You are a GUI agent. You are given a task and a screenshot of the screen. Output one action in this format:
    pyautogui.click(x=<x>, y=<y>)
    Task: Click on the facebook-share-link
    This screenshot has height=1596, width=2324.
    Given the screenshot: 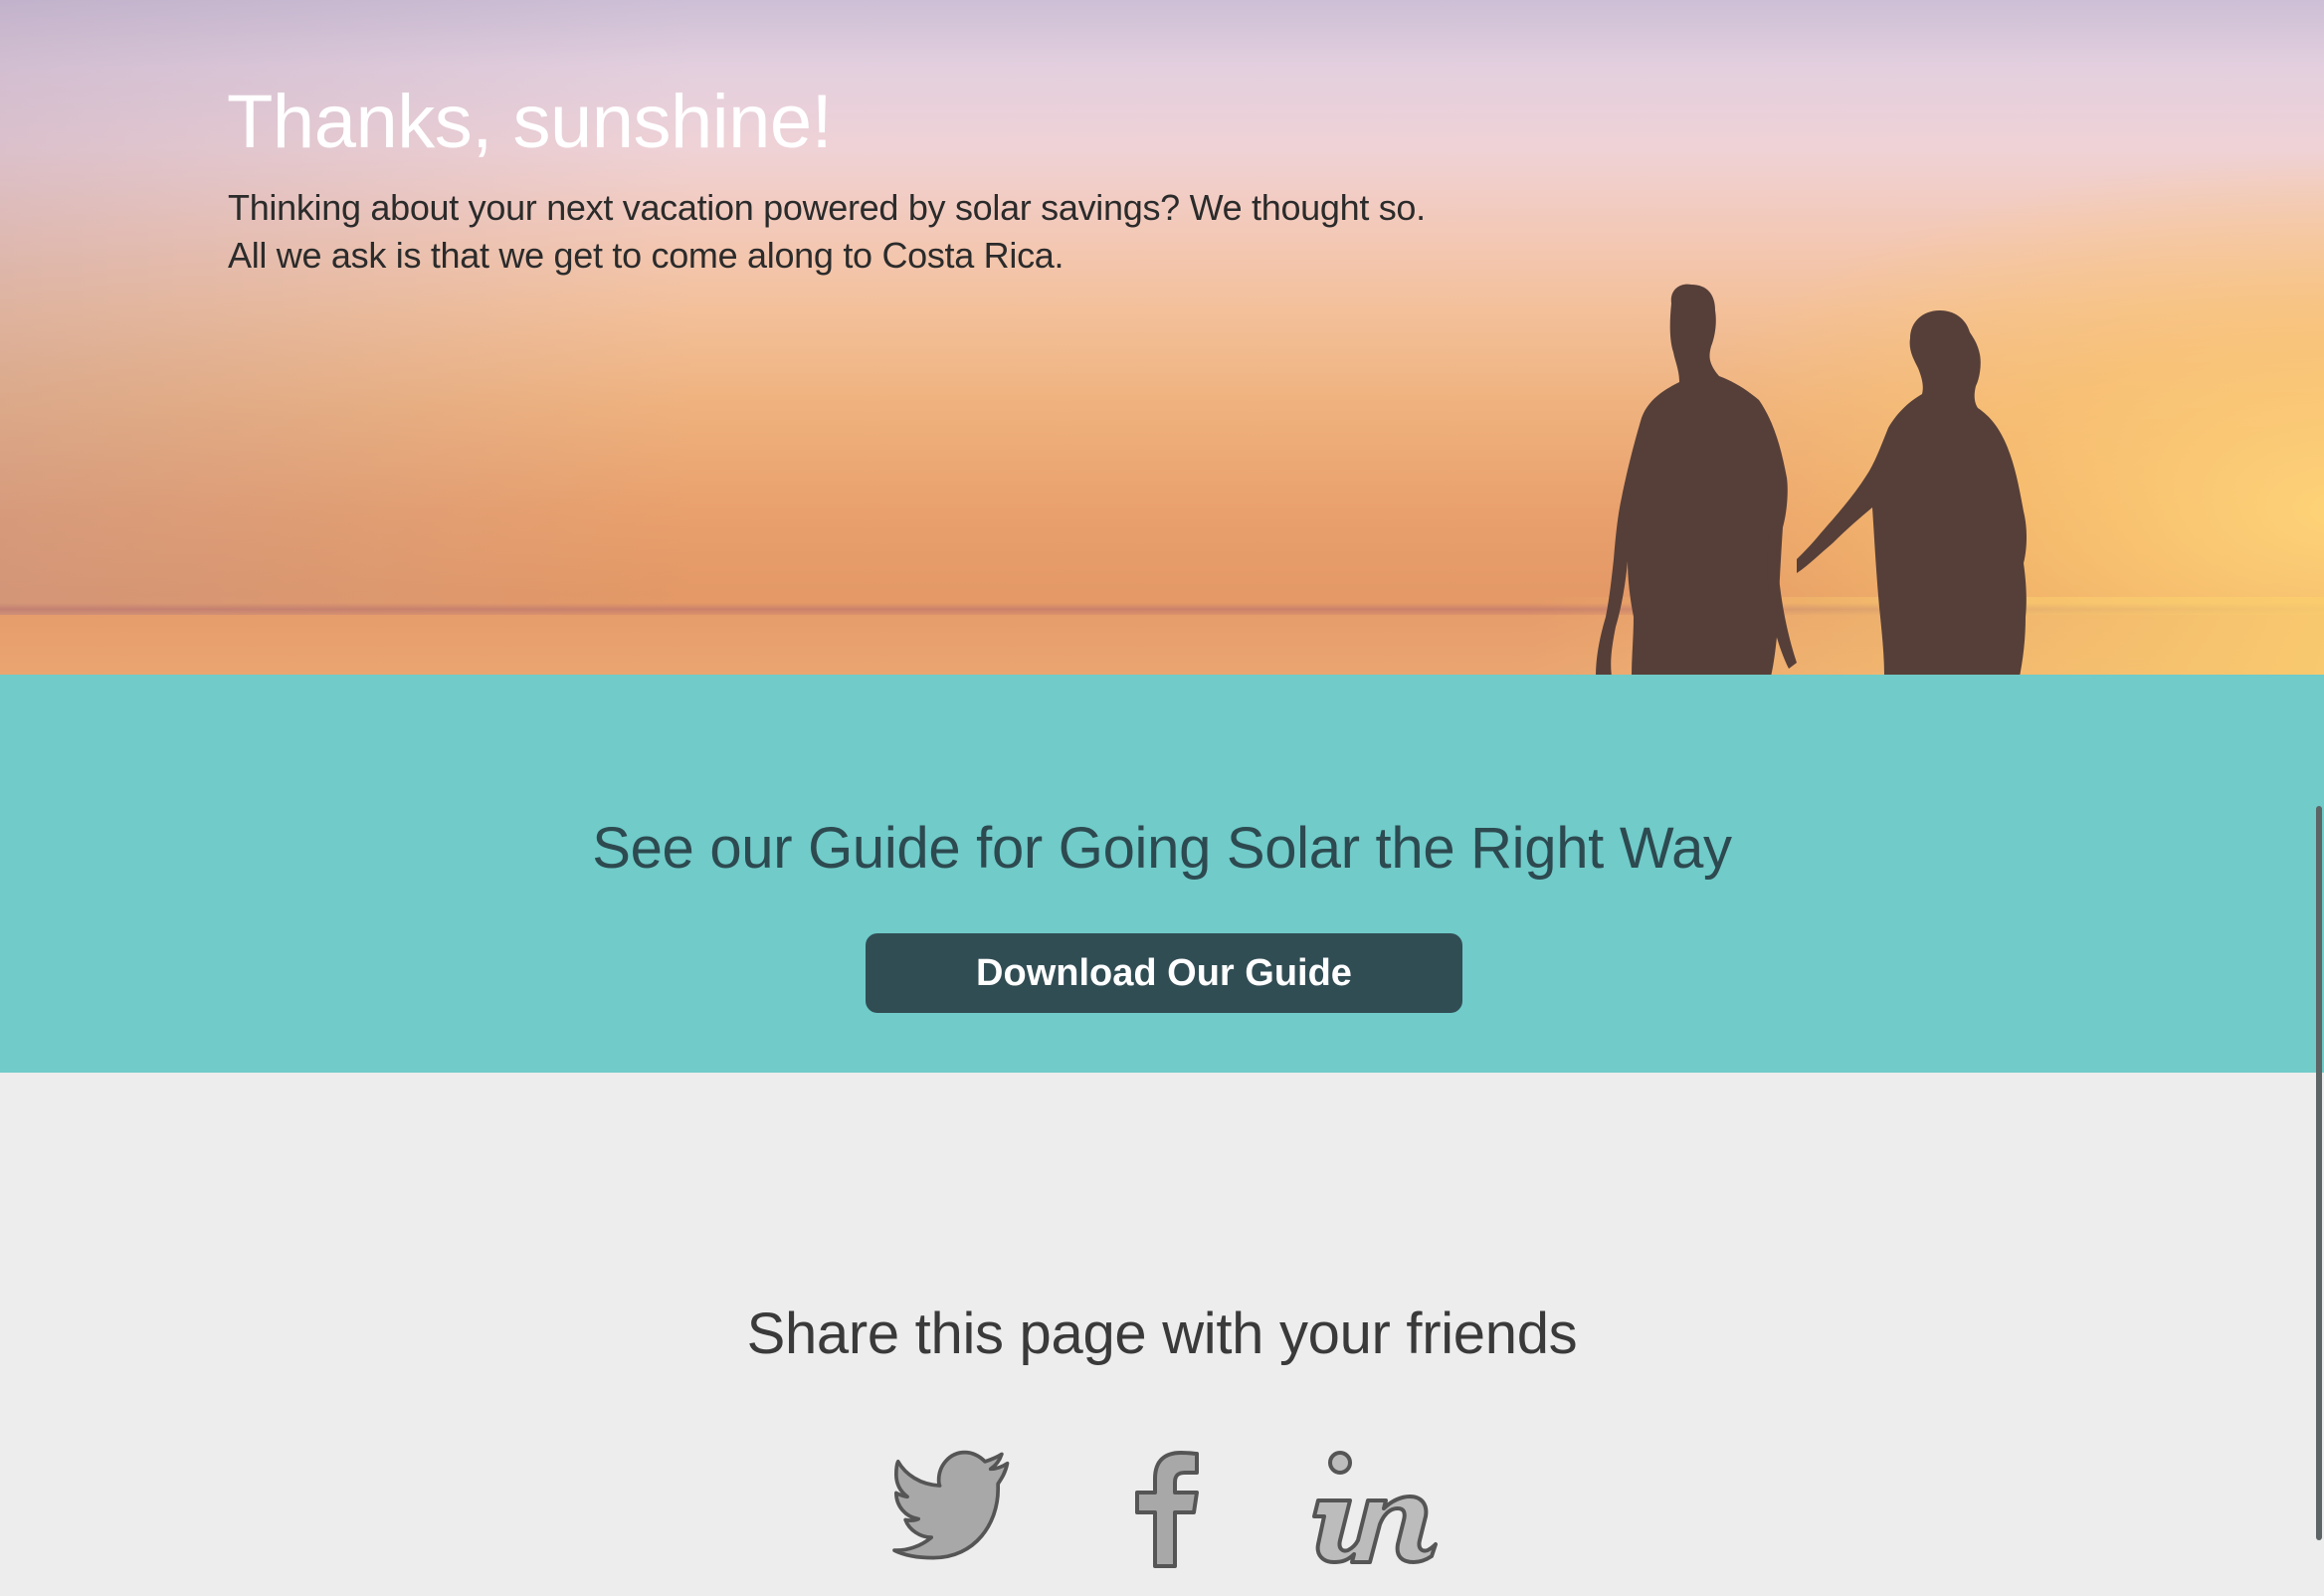 What is the action you would take?
    pyautogui.click(x=1162, y=1509)
    